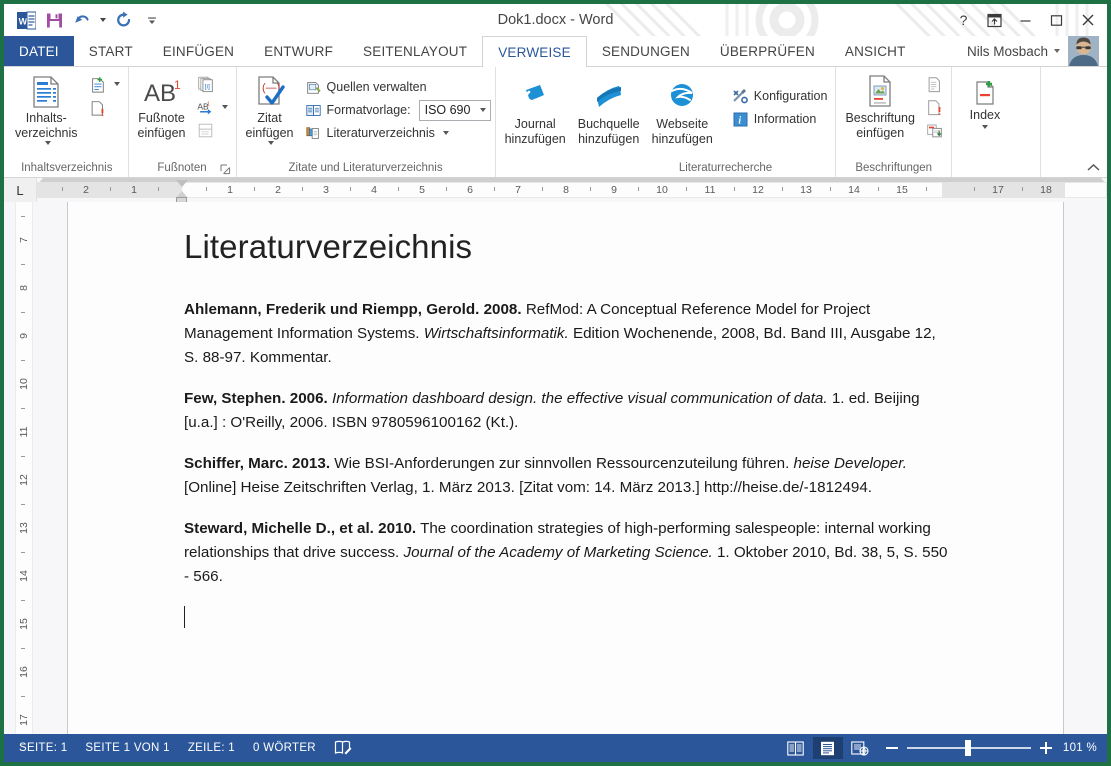 The width and height of the screenshot is (1111, 766). Describe the element at coordinates (298, 51) in the screenshot. I see `tab-entwurf: ENTWURF` at that location.